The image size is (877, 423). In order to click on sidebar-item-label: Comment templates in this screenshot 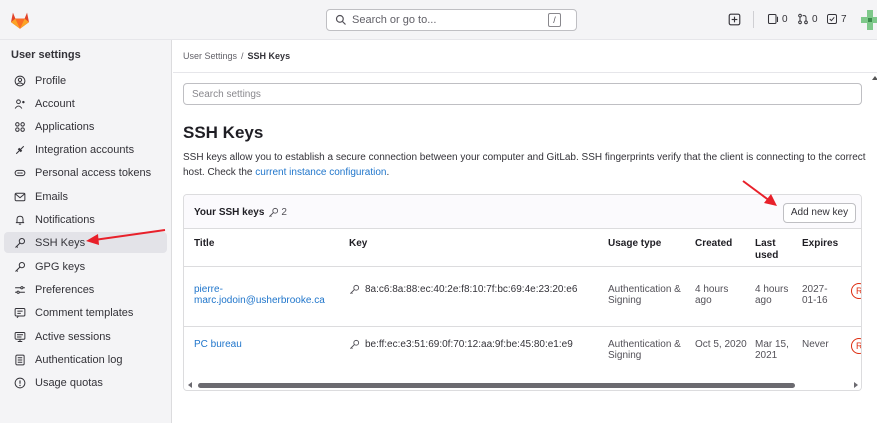, I will do `click(84, 312)`.